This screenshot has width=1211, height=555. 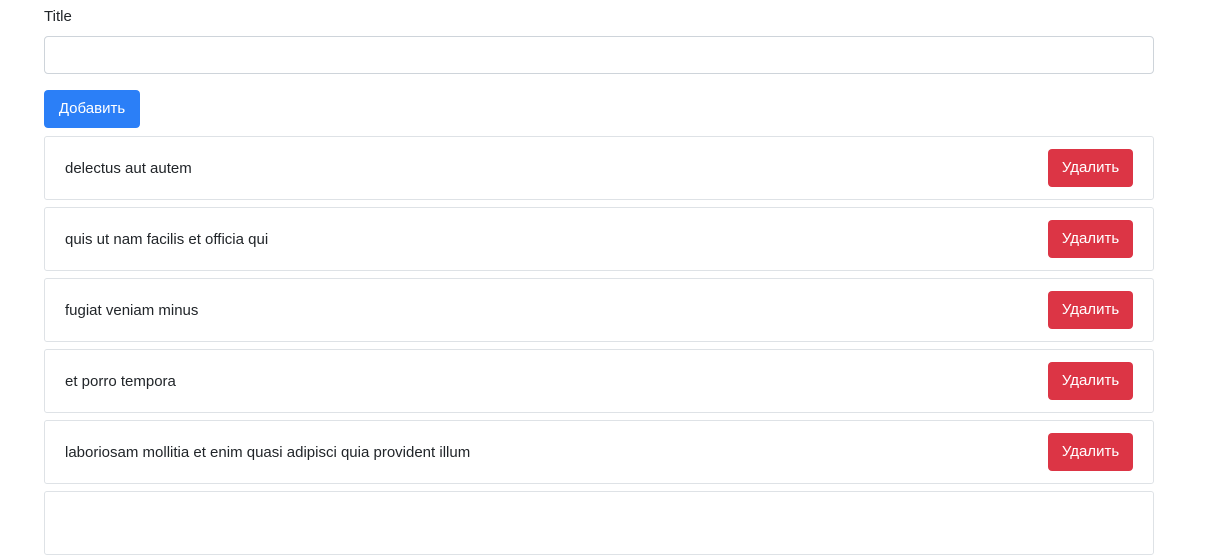 I want to click on item-title: quis ut nam facilis et officia qui, so click(x=167, y=239).